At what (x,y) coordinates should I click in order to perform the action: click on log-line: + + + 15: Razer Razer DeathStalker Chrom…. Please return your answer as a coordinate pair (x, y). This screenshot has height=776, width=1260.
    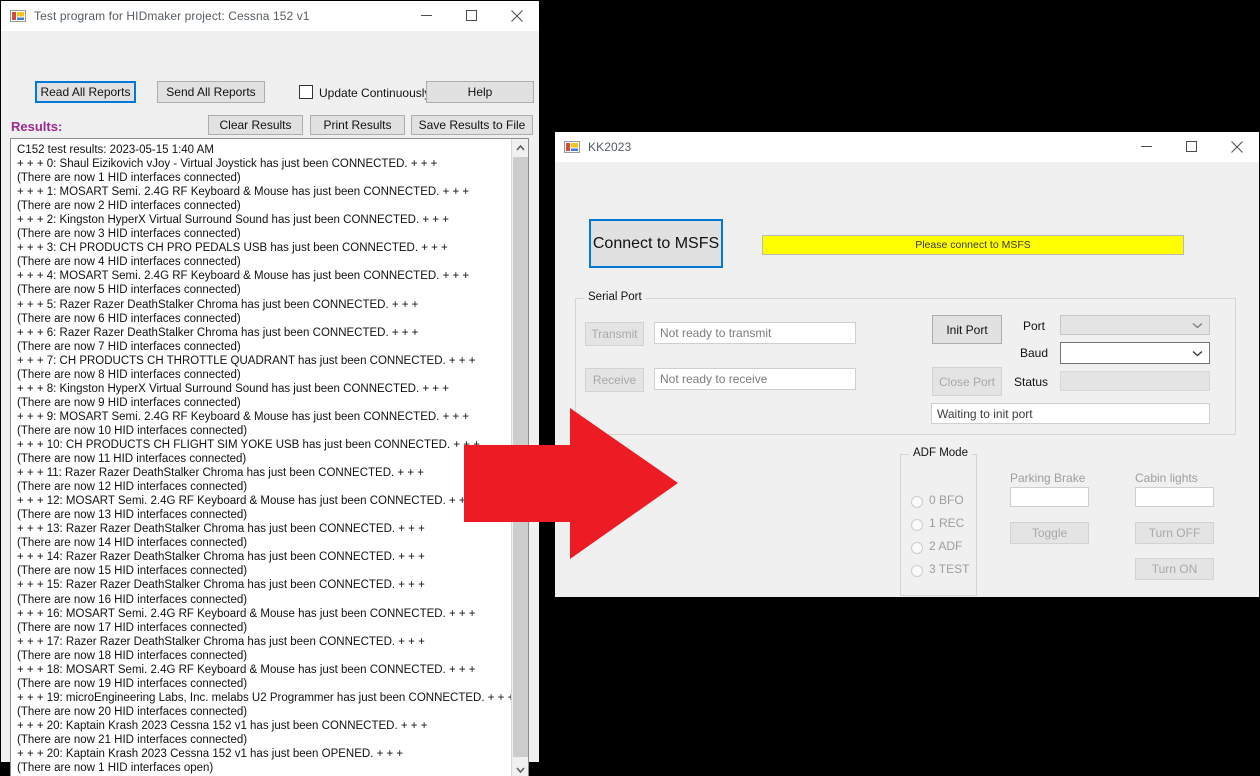
    Looking at the image, I should click on (221, 585).